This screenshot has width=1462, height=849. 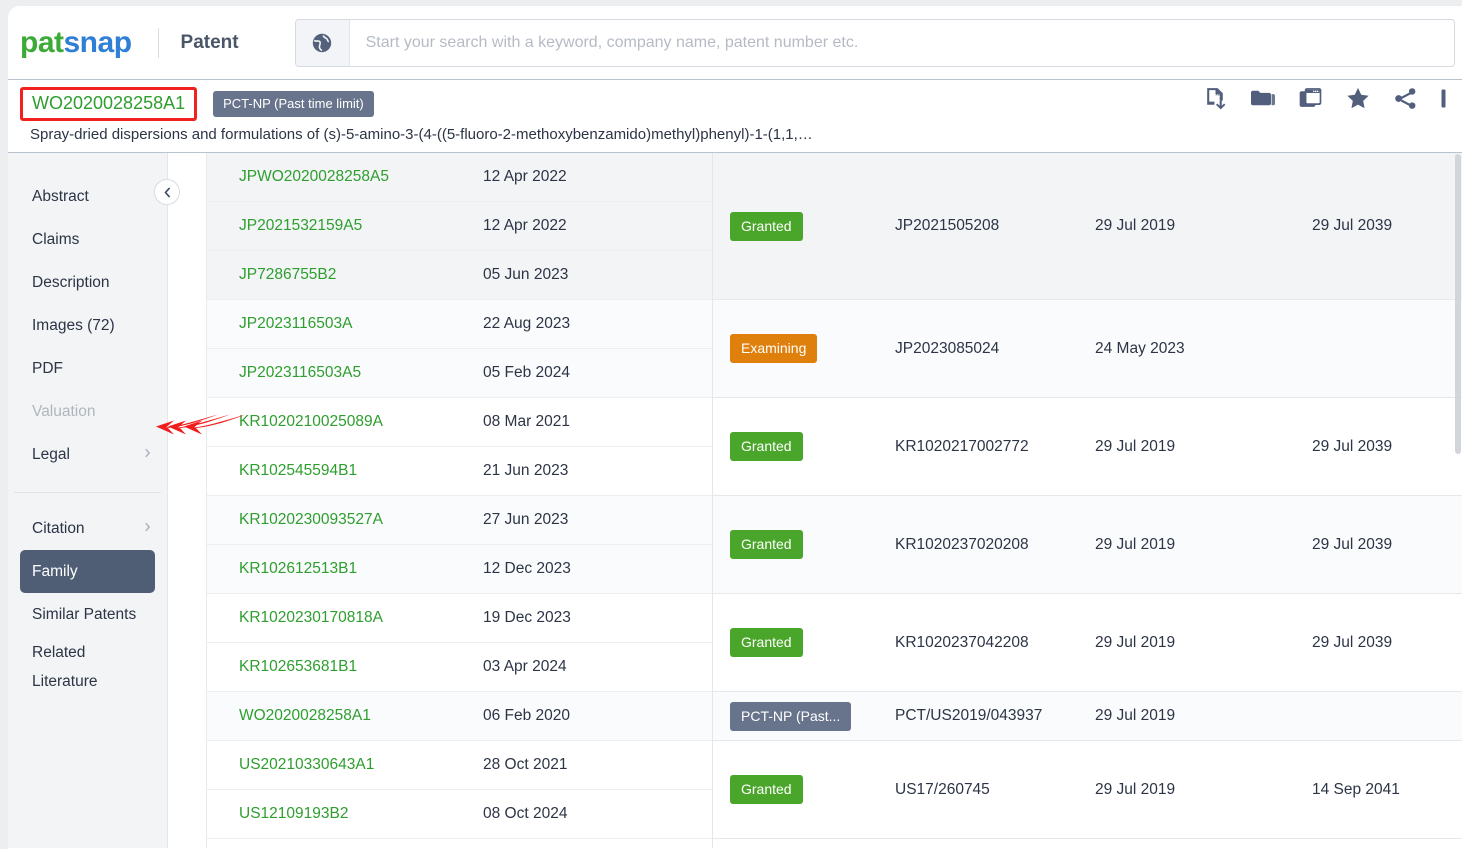 What do you see at coordinates (1405, 98) in the screenshot?
I see `share-icon` at bounding box center [1405, 98].